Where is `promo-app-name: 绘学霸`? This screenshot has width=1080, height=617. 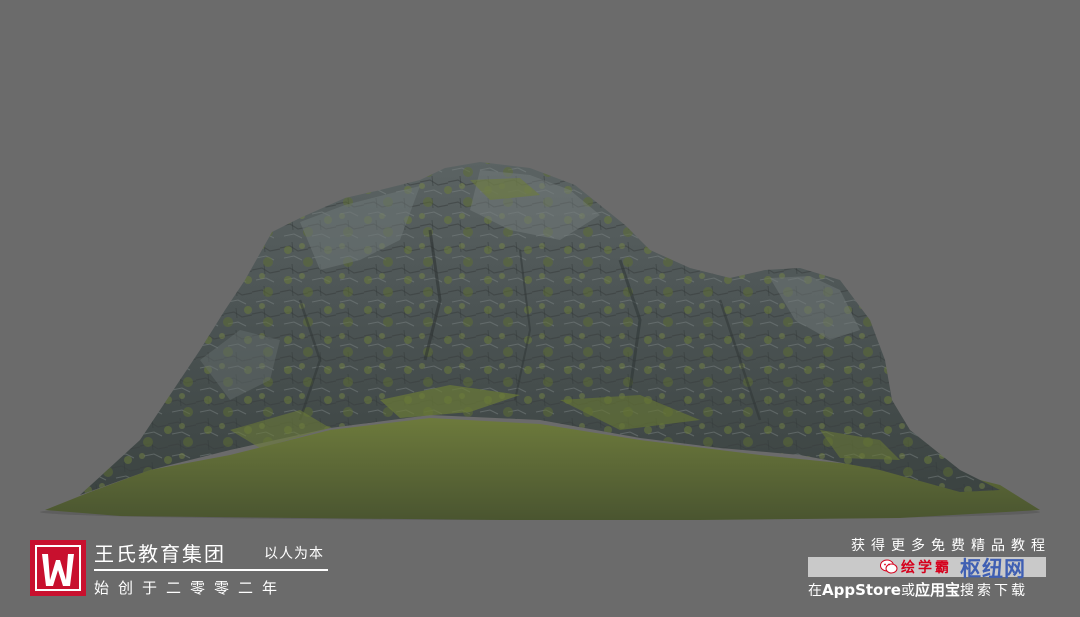
promo-app-name: 绘学霸 is located at coordinates (926, 568).